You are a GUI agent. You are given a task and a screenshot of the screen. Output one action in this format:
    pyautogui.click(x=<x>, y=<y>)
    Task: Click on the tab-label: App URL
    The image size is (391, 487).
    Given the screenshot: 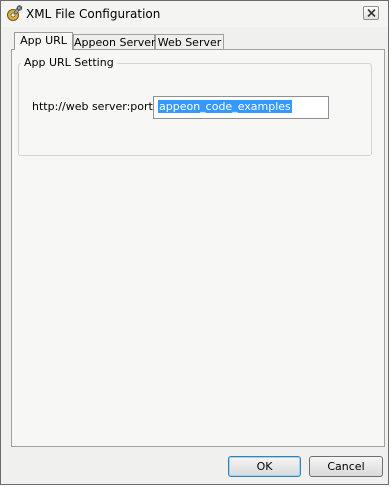 What is the action you would take?
    pyautogui.click(x=43, y=40)
    